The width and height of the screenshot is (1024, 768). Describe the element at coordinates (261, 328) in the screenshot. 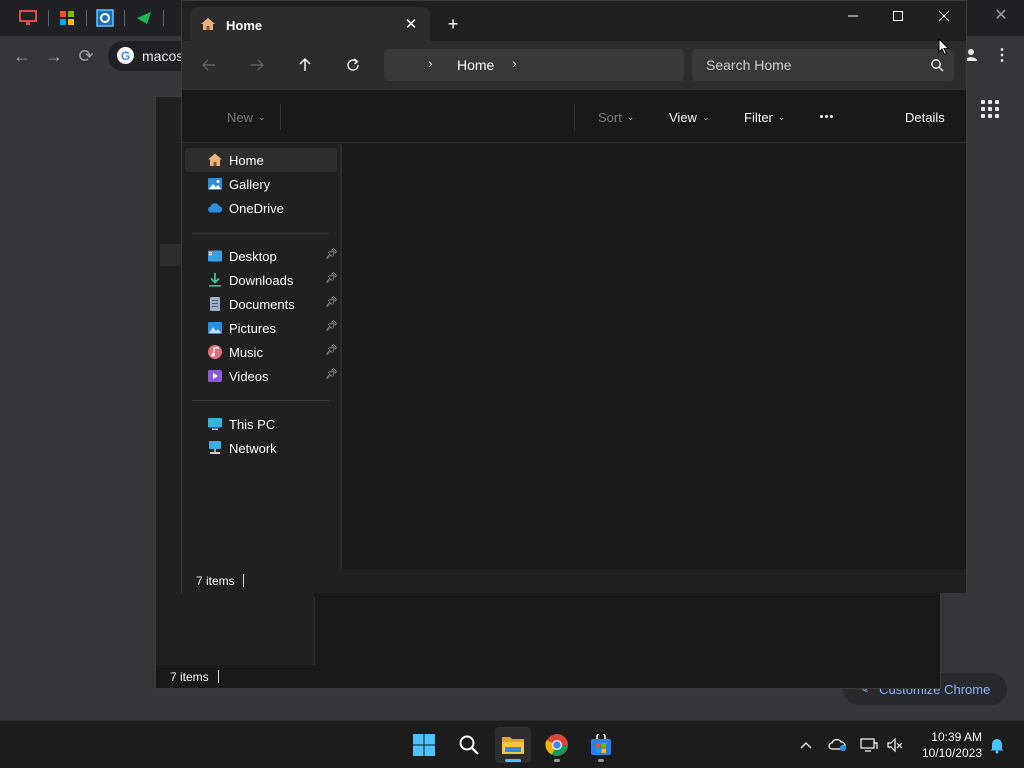

I see `sidebar-item-pictures: Pictures 📌︎` at that location.